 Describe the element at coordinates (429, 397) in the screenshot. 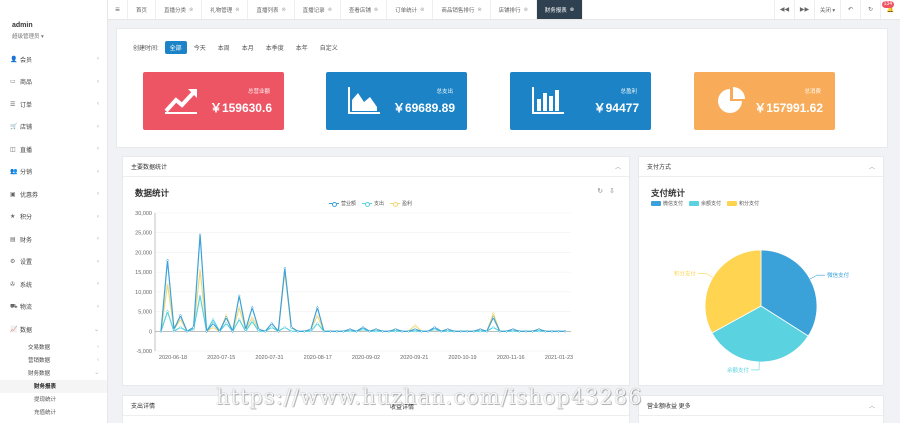

I see `watermark: https://www.huzhan.com/ishop43286` at that location.